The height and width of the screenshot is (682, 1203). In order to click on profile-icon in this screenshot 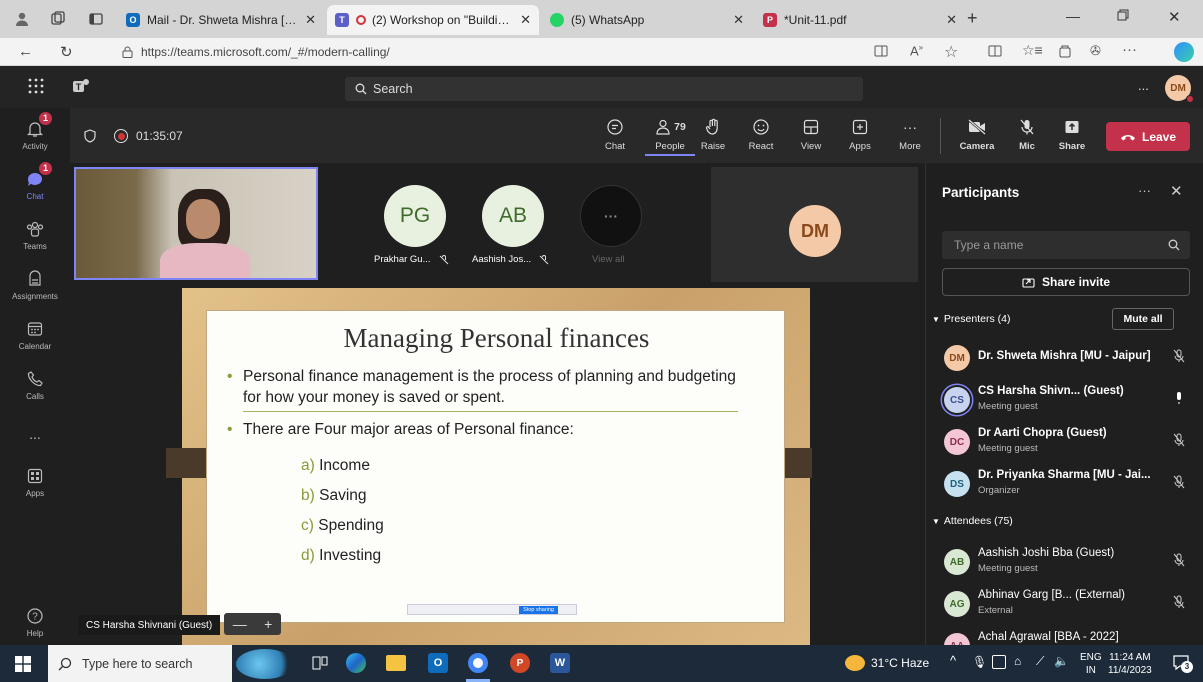, I will do `click(22, 19)`.